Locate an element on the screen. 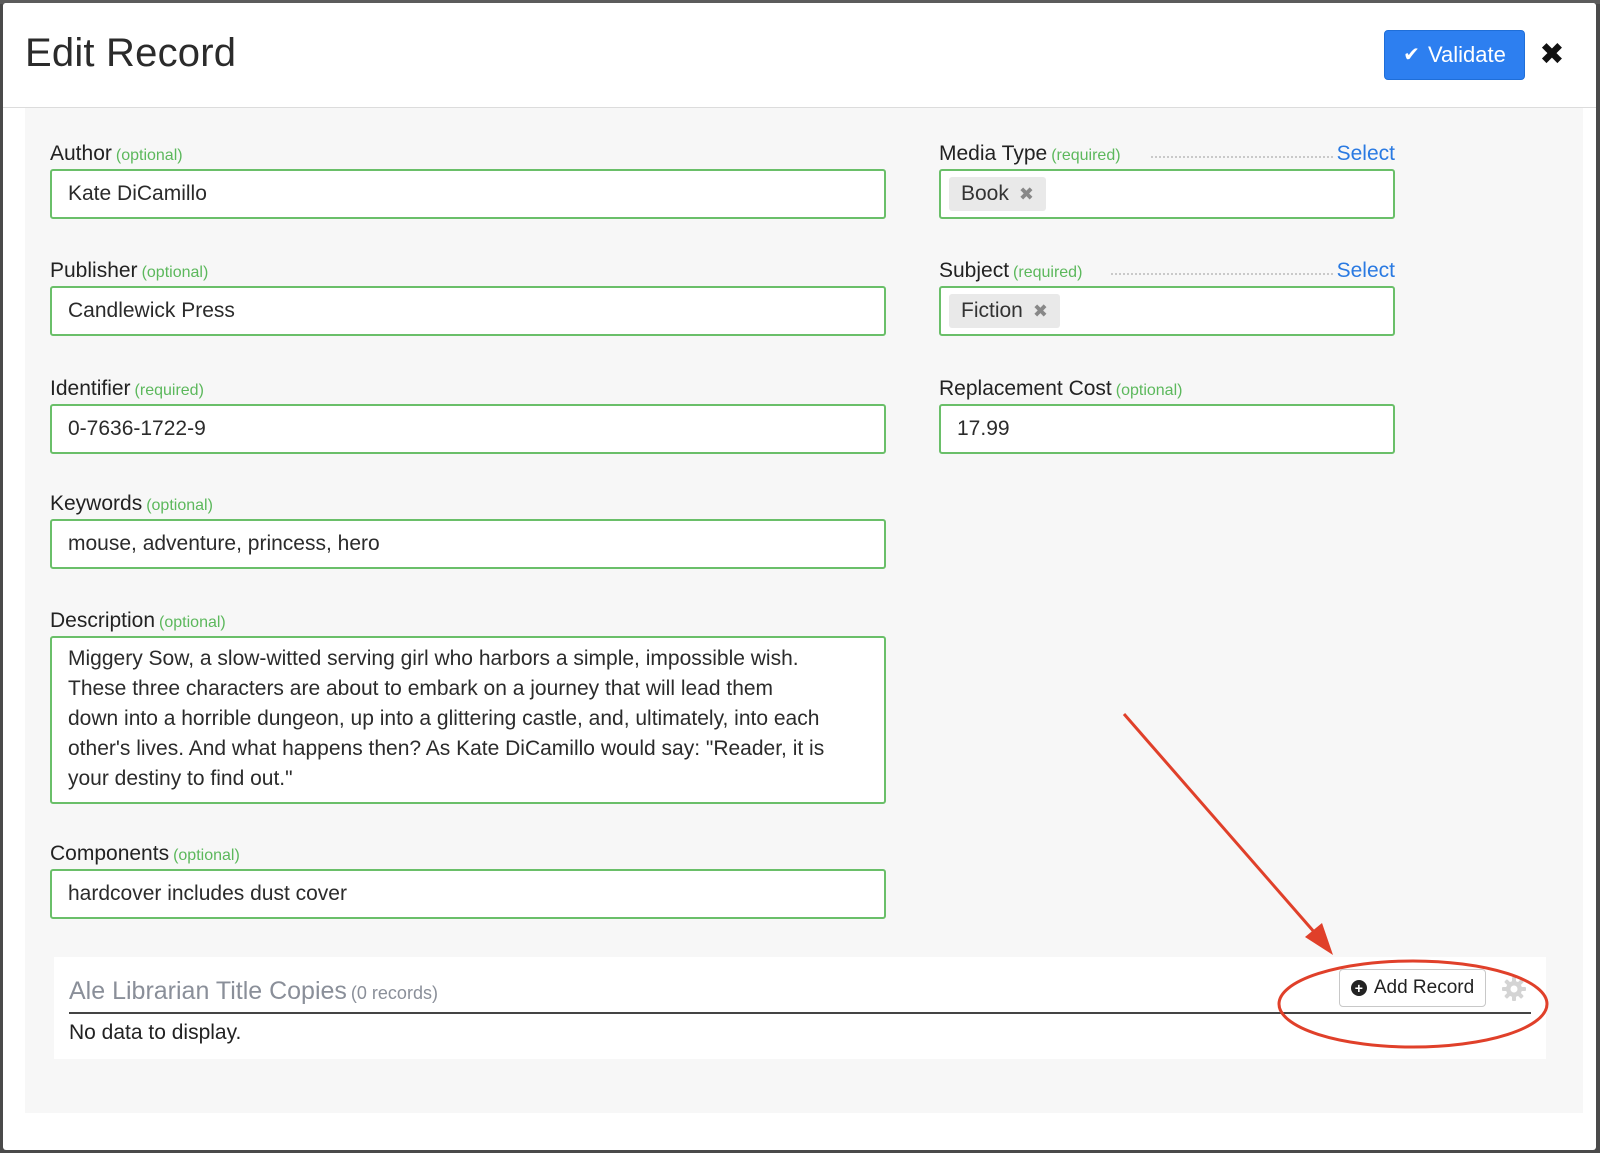 This screenshot has height=1153, width=1600. description-line: your destiny to find out." is located at coordinates (180, 778).